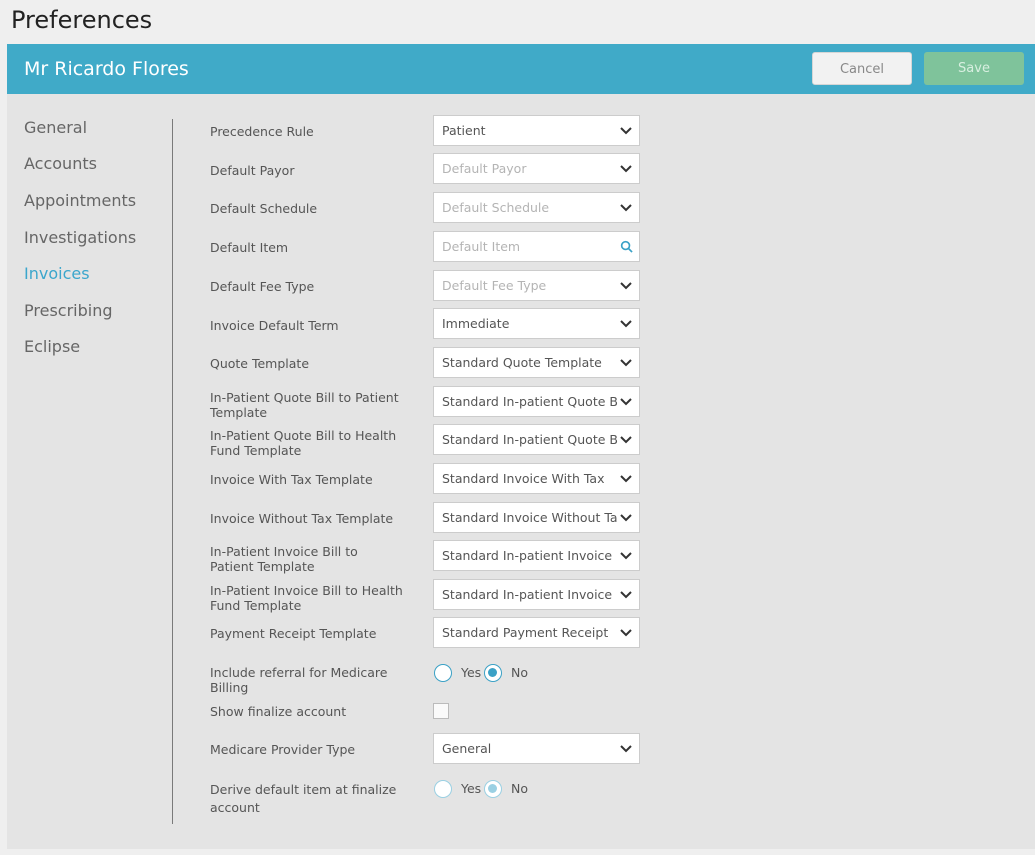 Image resolution: width=1035 pixels, height=855 pixels. What do you see at coordinates (525, 632) in the screenshot?
I see `payment-receipt-value: Standard Payment Receipt` at bounding box center [525, 632].